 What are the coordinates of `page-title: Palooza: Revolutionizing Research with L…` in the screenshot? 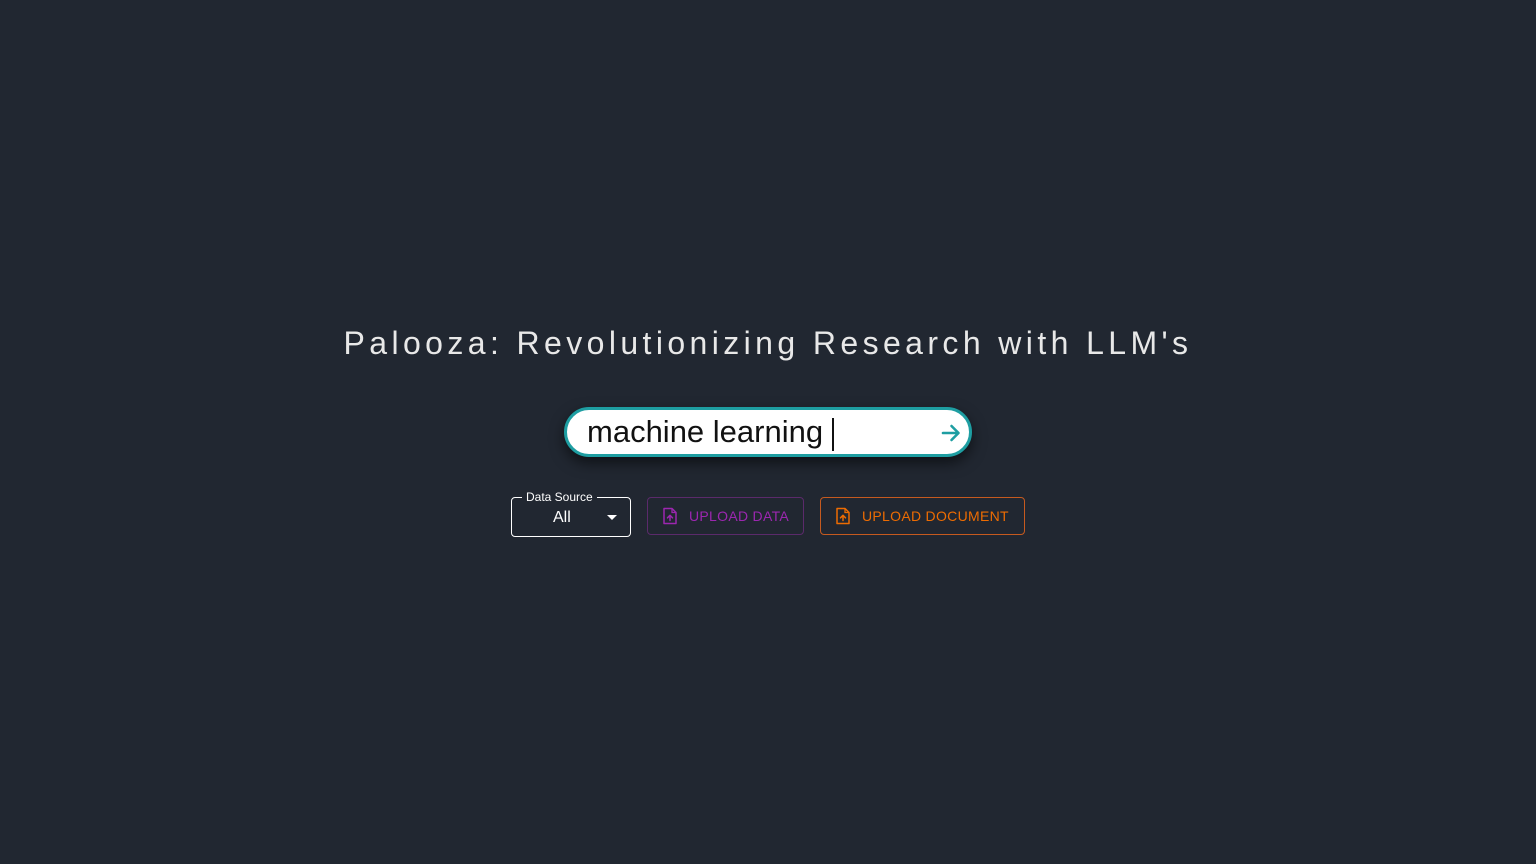 It's located at (768, 343).